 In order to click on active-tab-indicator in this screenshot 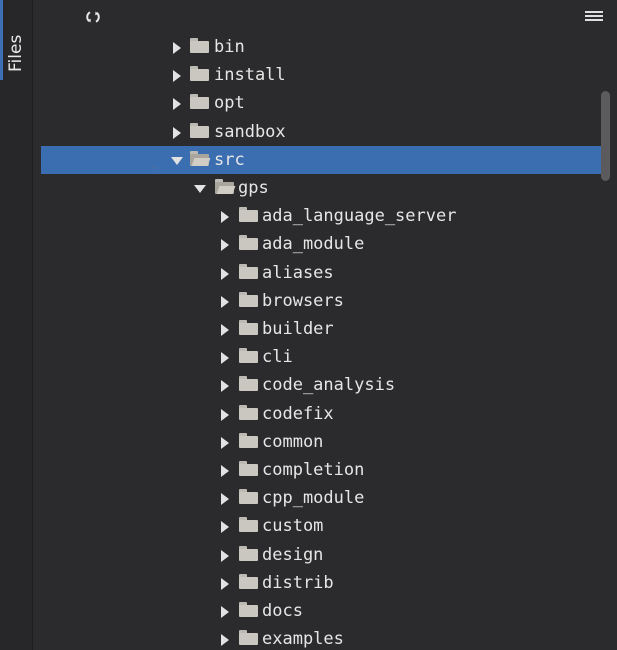, I will do `click(1, 40)`.